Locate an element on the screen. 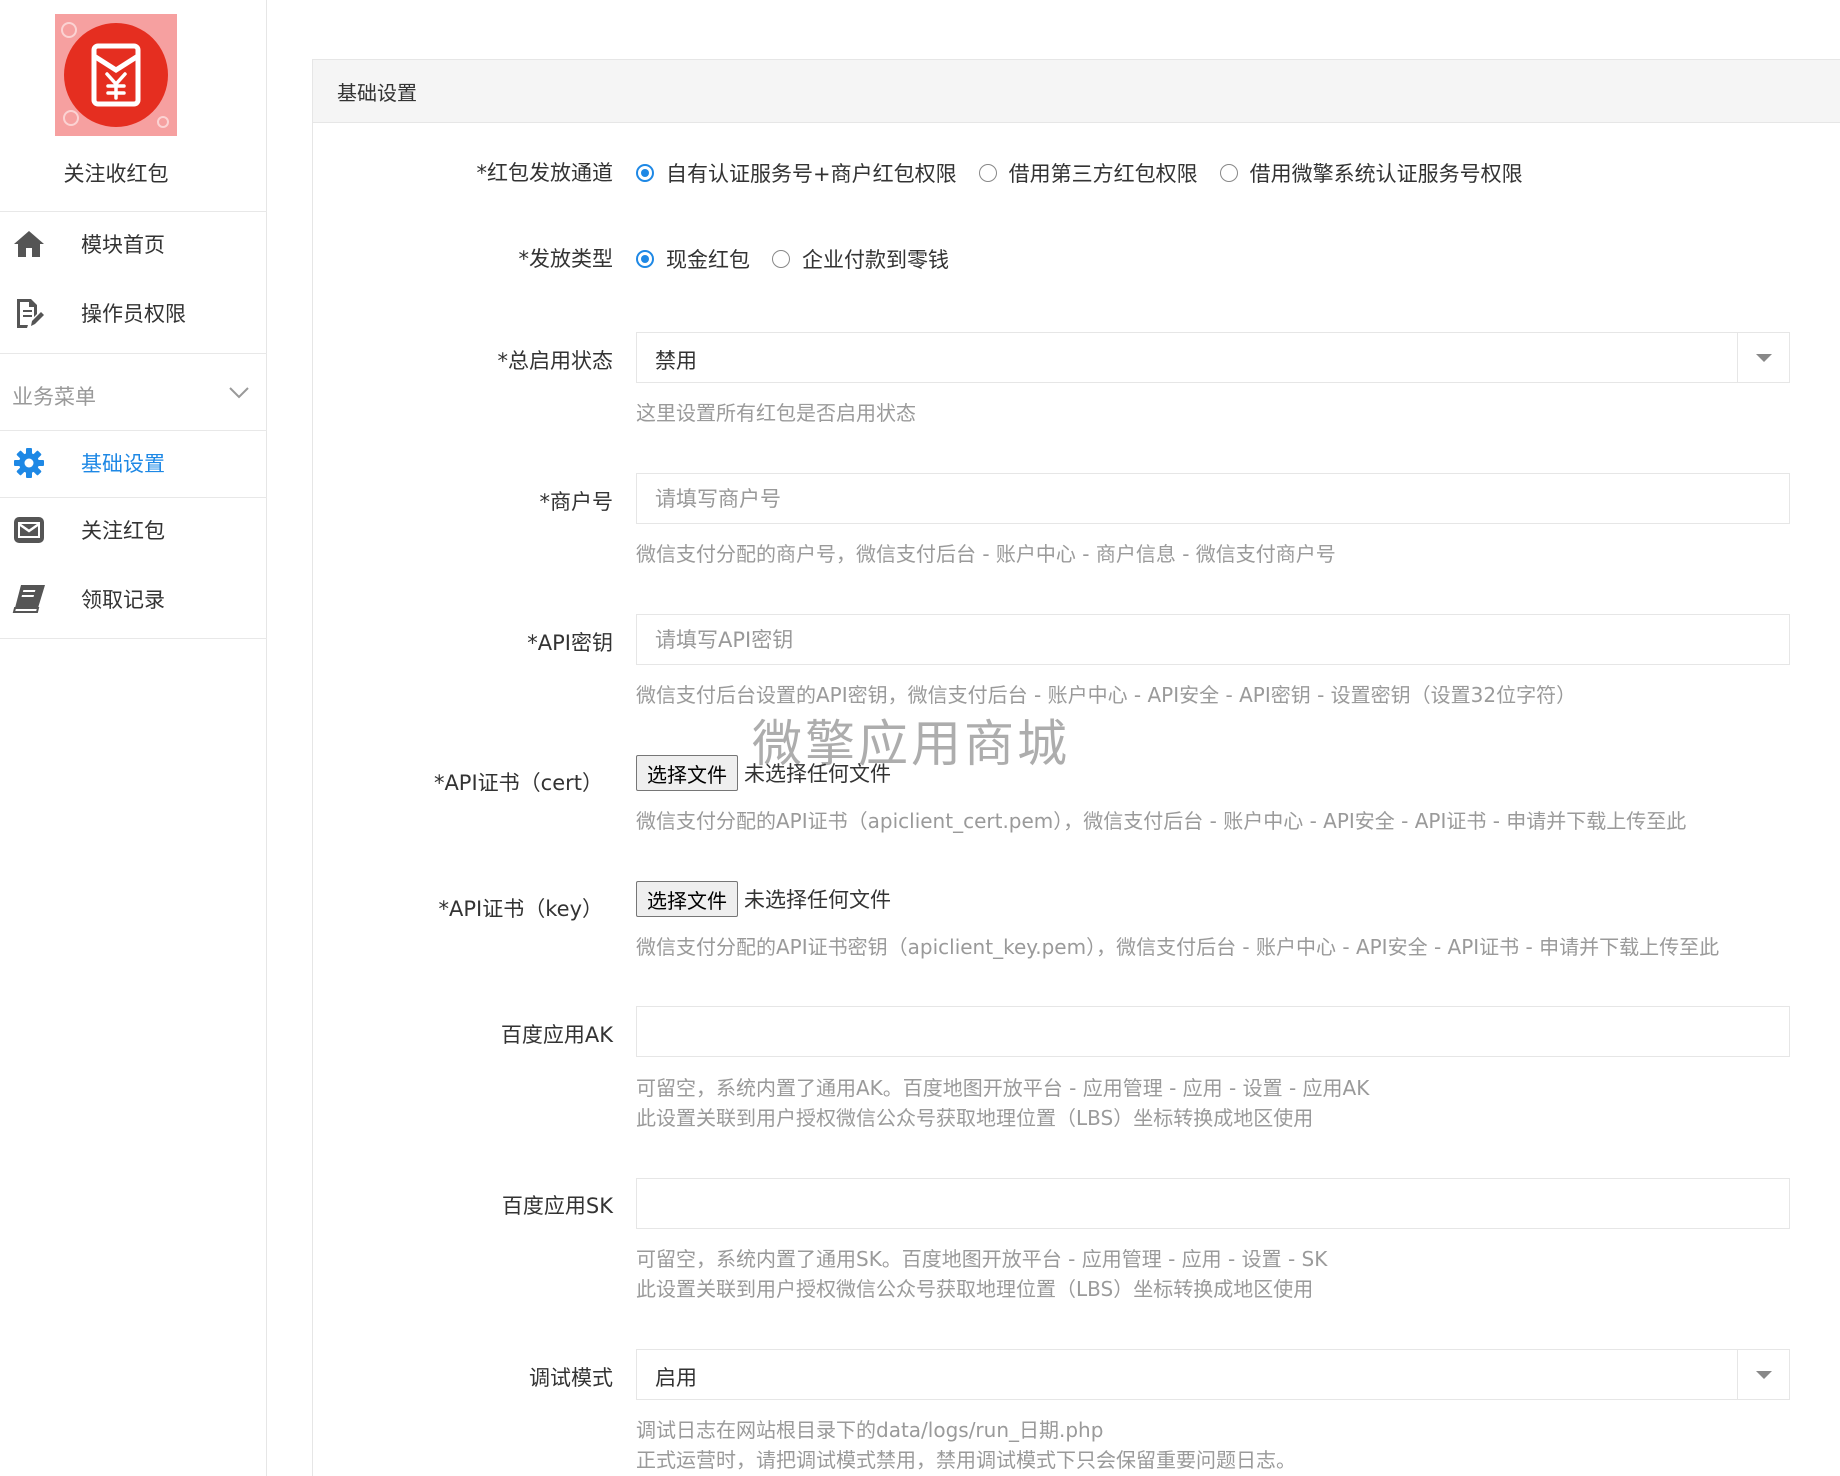 This screenshot has width=1840, height=1476. sidebar-item-label: 基础设置 is located at coordinates (123, 464).